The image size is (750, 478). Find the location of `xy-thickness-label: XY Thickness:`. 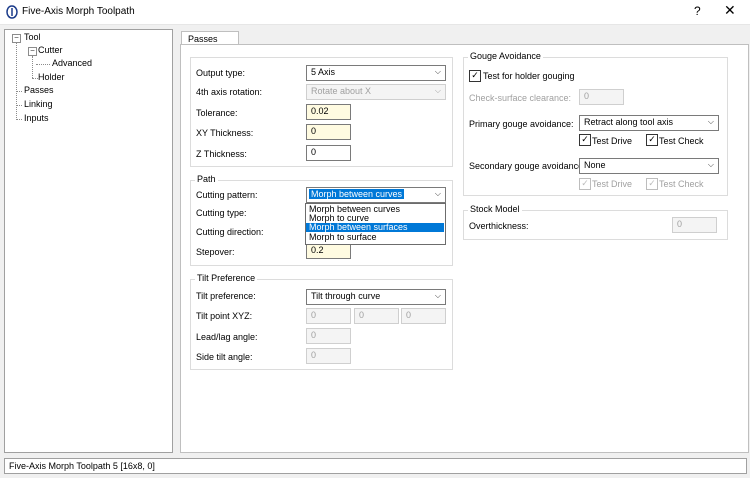

xy-thickness-label: XY Thickness: is located at coordinates (225, 133).